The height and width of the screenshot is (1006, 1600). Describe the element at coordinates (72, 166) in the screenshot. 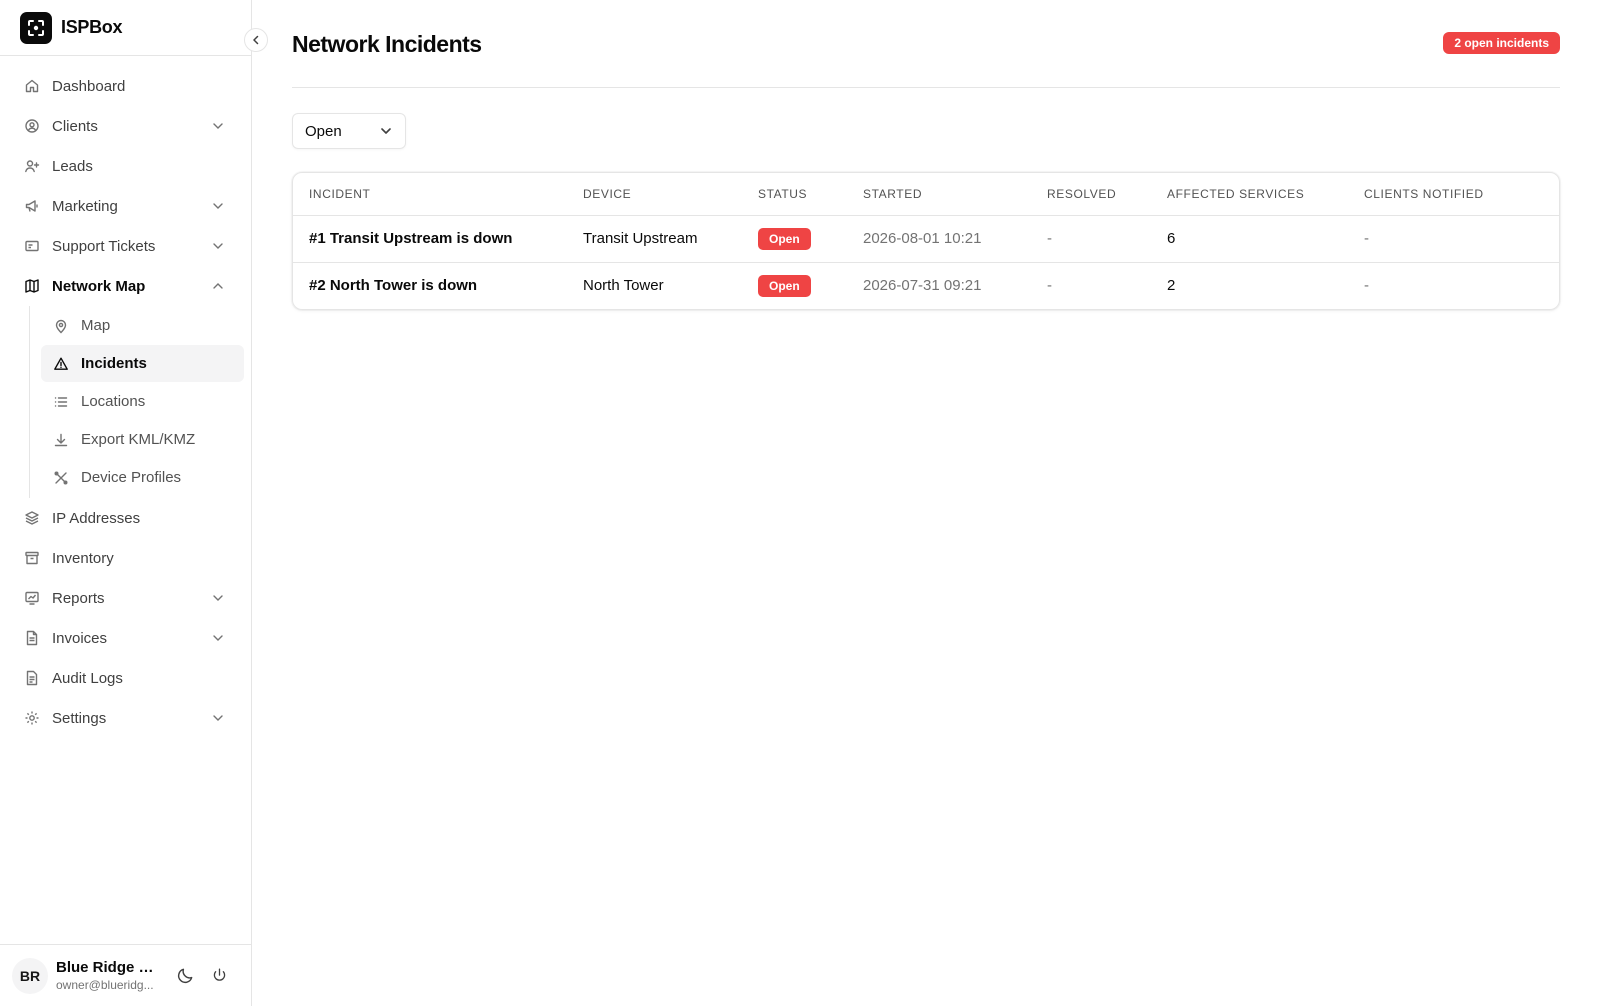

I see `sidebar-item-label: Leads` at that location.